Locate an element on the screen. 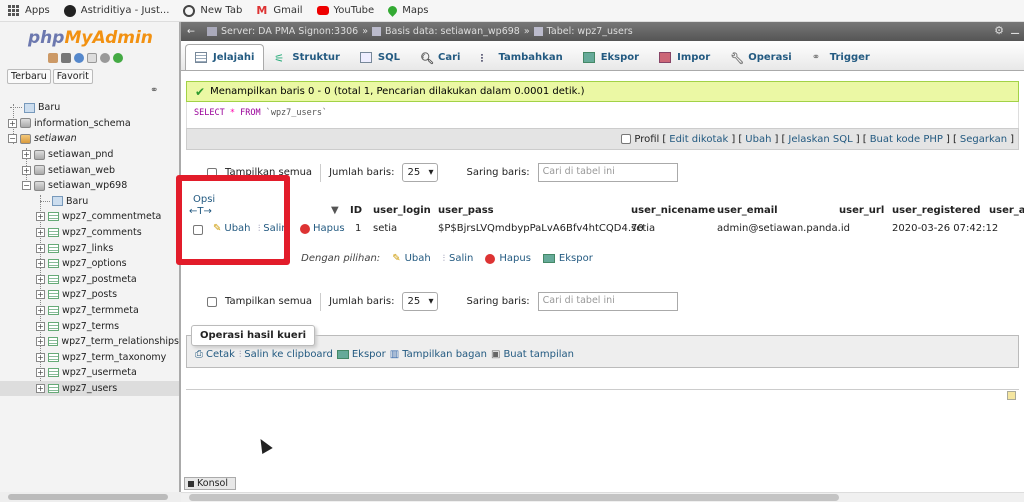 The image size is (1024, 502). tab-operations: 🔧︎ Operasi is located at coordinates (761, 57).